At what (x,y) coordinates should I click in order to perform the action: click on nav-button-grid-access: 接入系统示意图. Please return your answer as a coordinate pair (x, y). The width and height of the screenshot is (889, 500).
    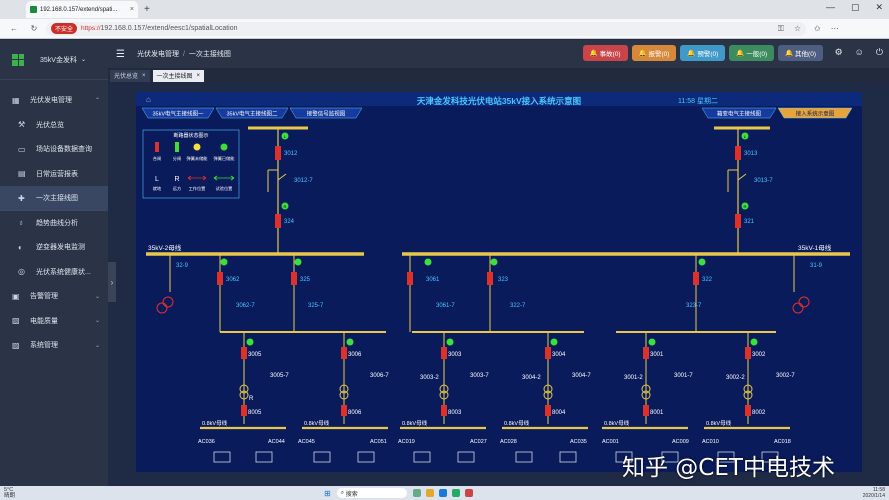
    Looking at the image, I should click on (815, 113).